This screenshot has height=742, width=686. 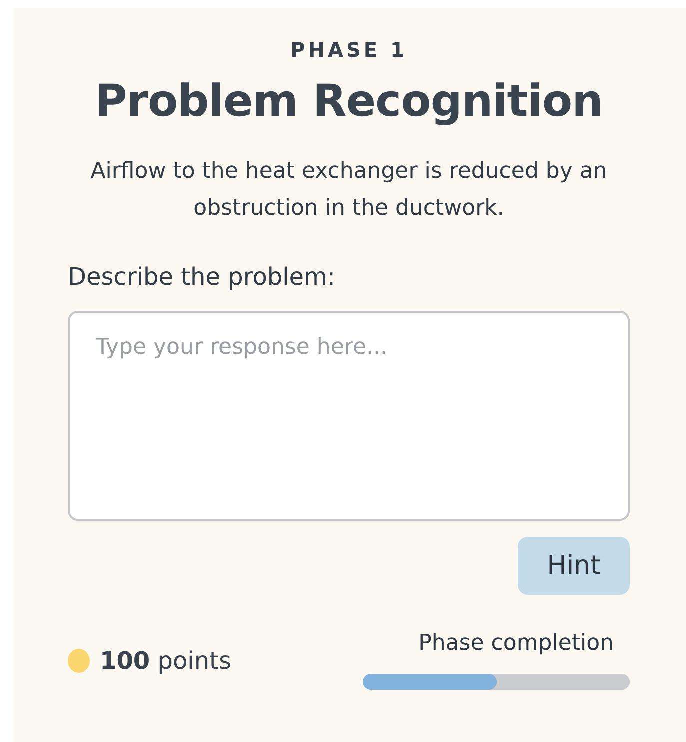 I want to click on phase-label: PHASE 1, so click(x=349, y=50).